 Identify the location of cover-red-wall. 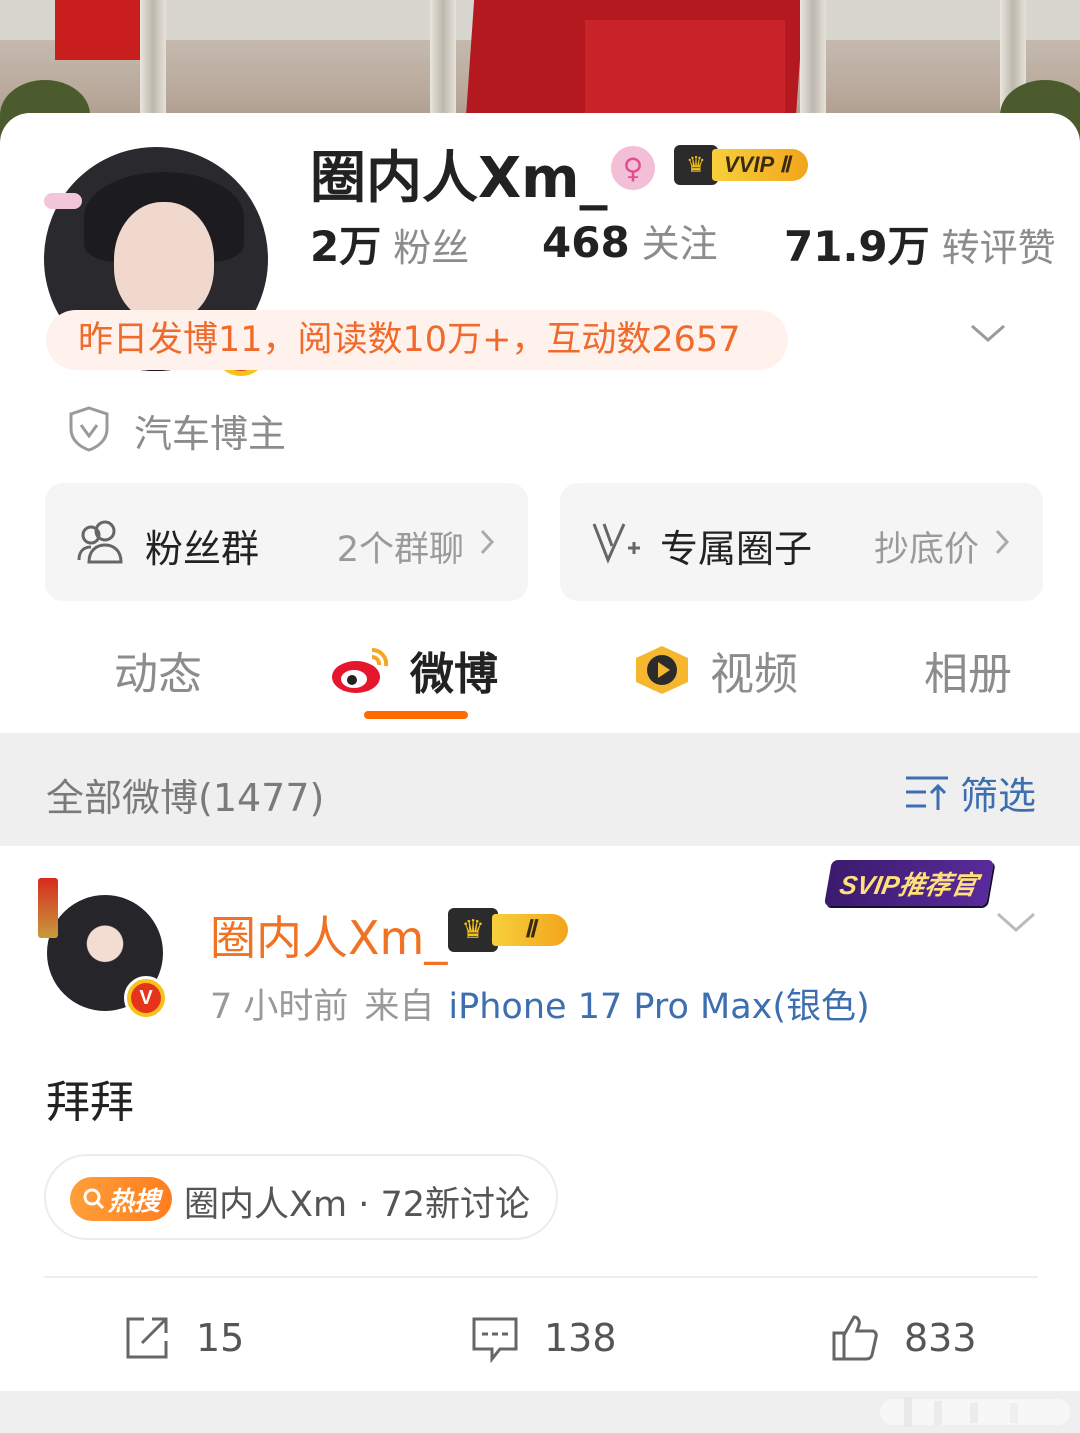
(685, 67).